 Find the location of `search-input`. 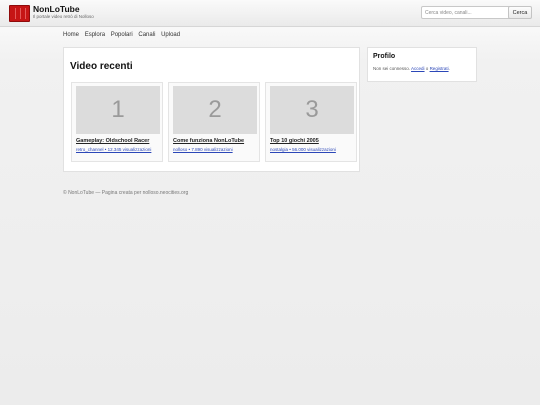

search-input is located at coordinates (466, 12).